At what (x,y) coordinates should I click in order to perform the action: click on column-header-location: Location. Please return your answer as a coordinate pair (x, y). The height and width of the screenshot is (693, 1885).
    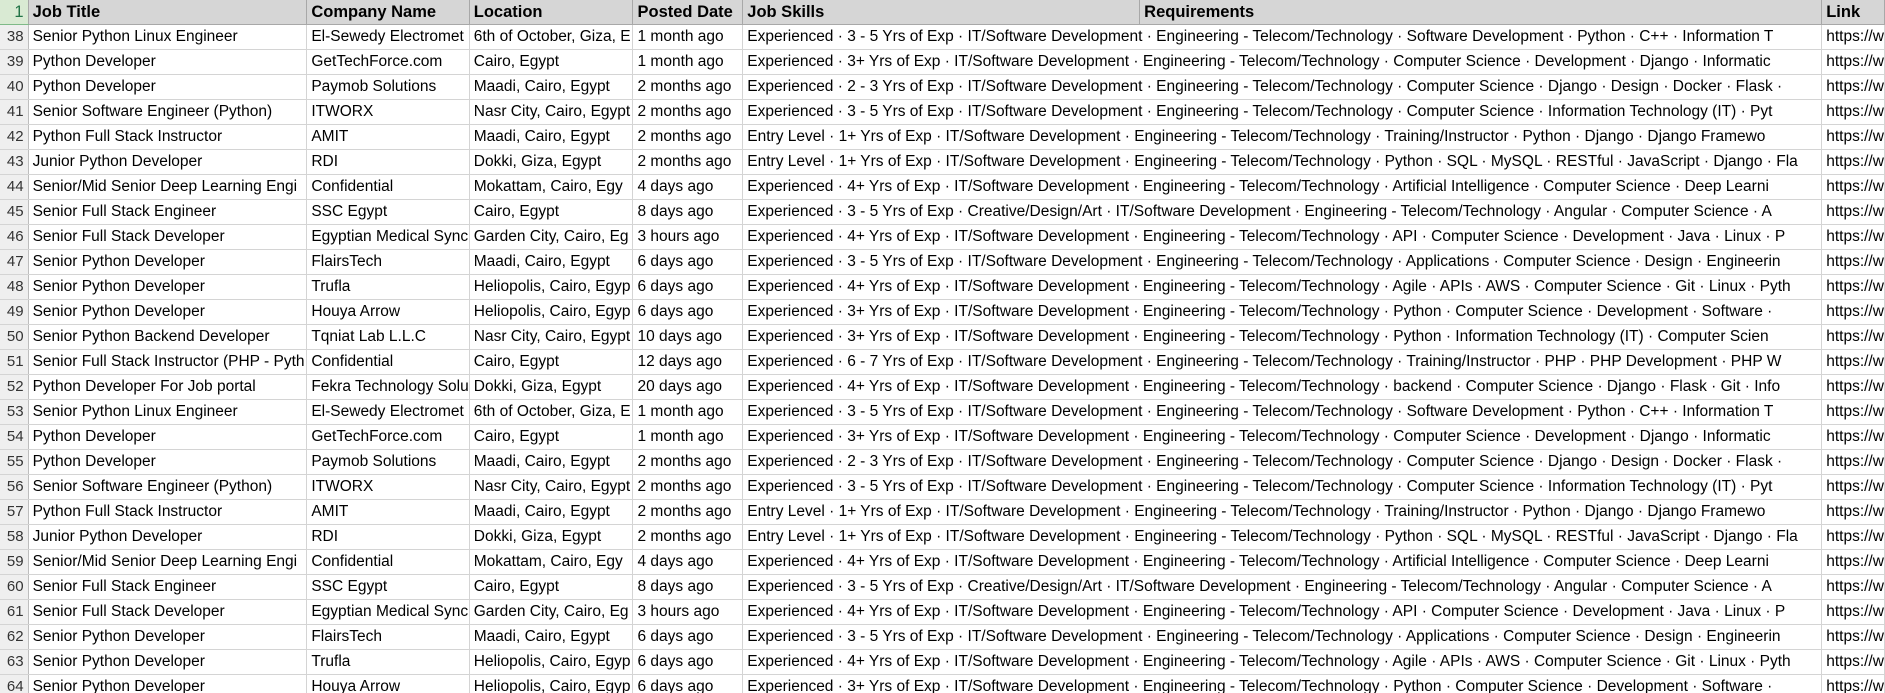
    Looking at the image, I should click on (551, 12).